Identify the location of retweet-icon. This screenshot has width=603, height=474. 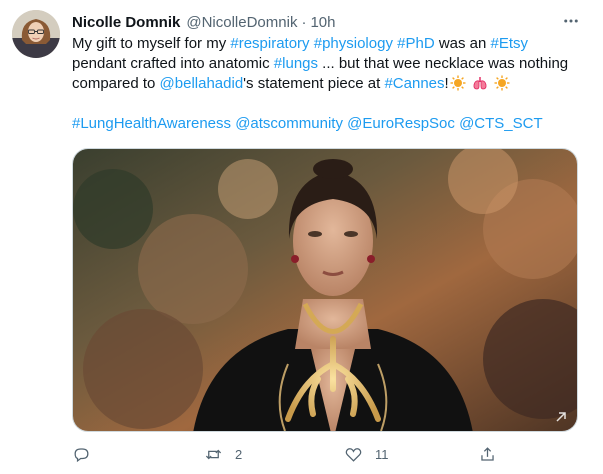
(213, 454).